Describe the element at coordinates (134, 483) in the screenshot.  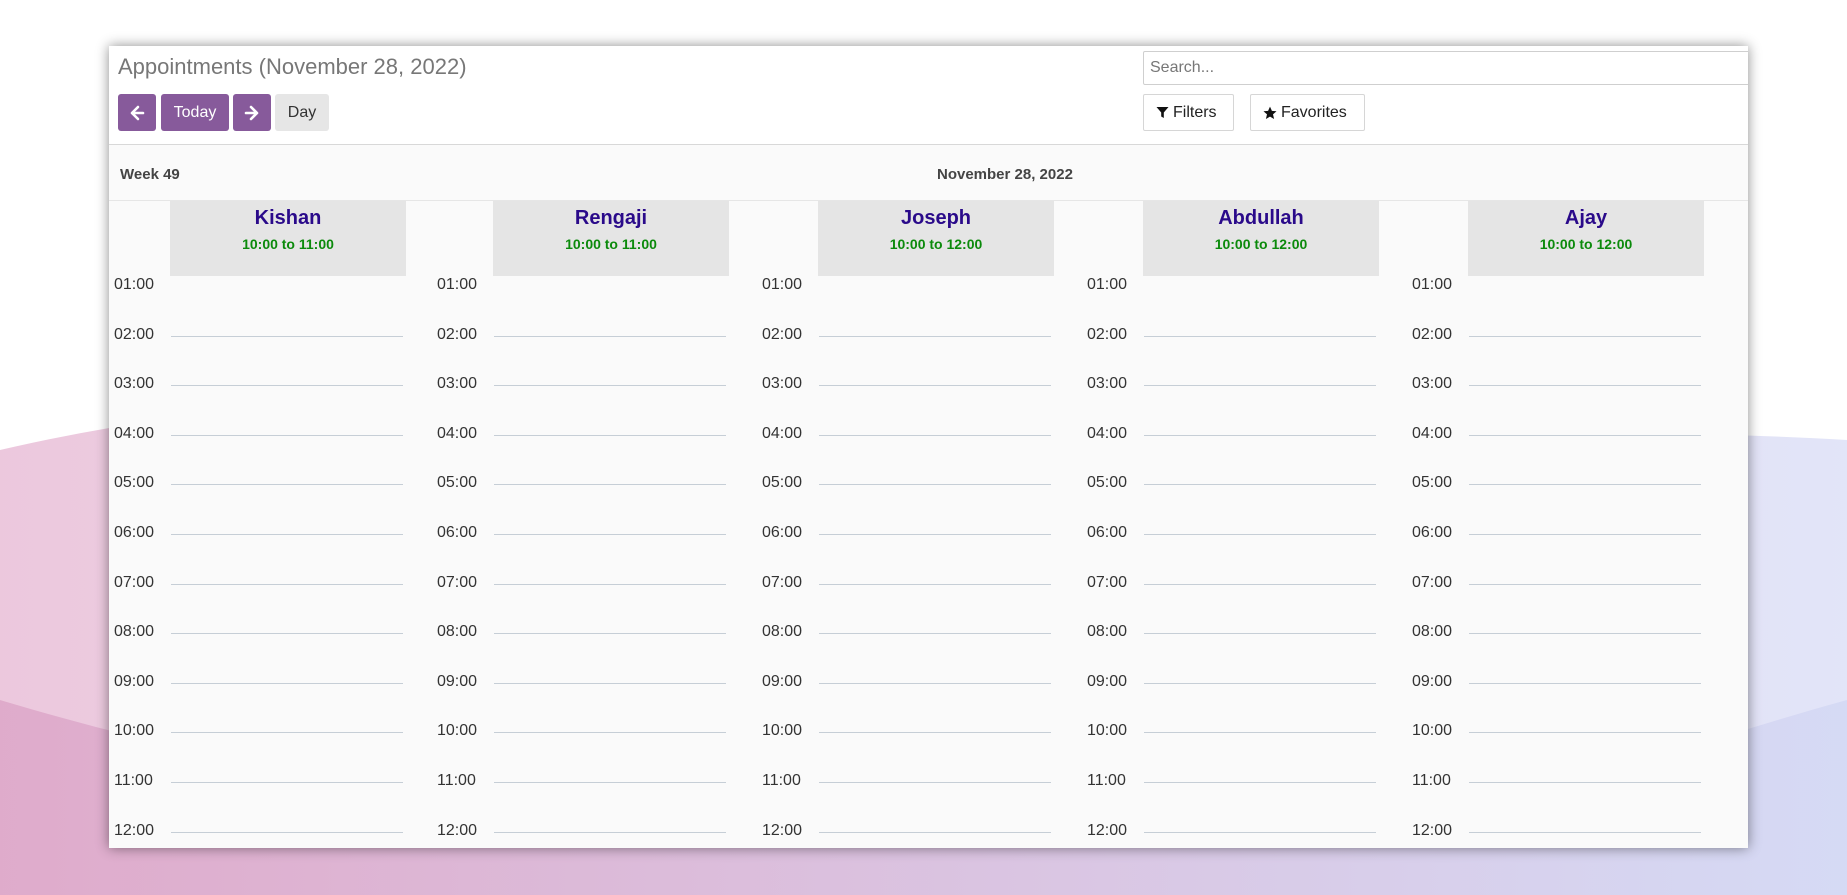
I see `time-label: 05:00` at that location.